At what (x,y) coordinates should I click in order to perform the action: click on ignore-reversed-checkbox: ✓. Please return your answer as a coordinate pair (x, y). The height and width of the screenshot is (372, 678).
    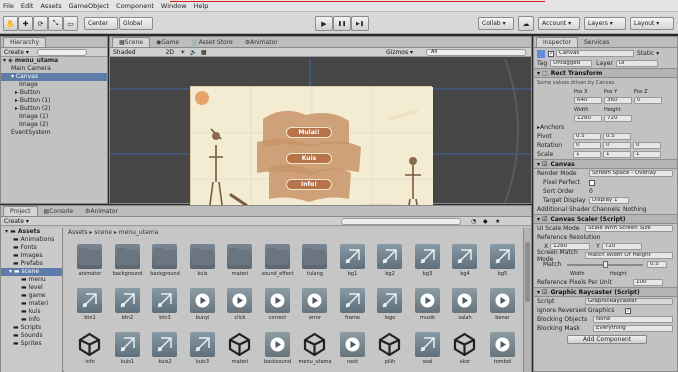
    Looking at the image, I should click on (628, 310).